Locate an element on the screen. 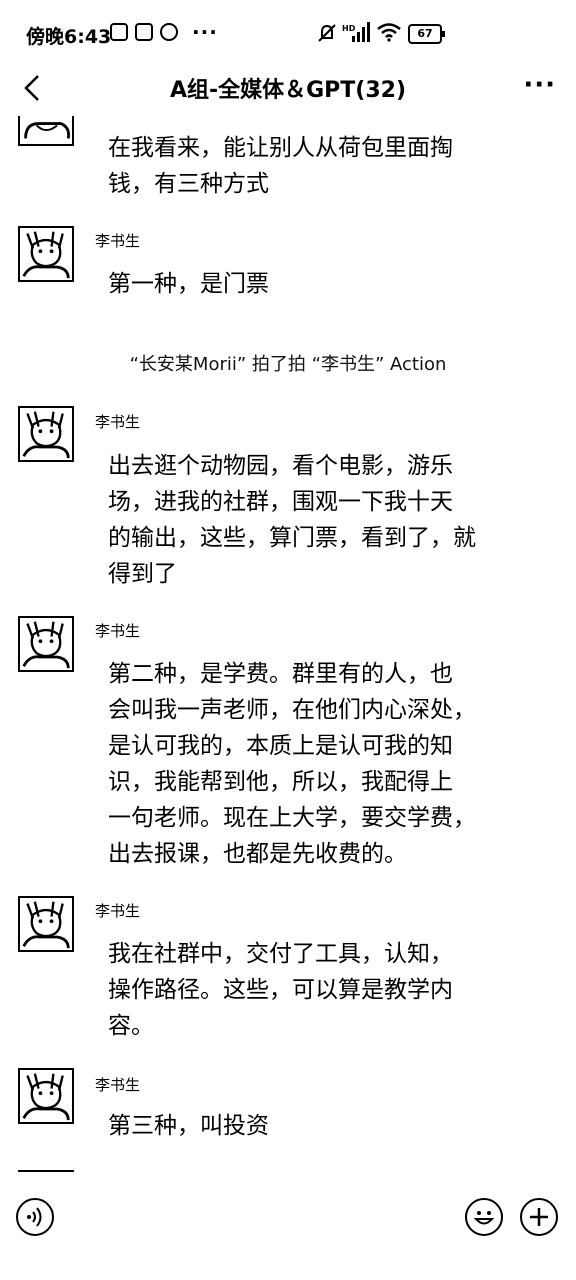 Image resolution: width=576 pixels, height=1280 pixels. message-text: 在我看来，能让别人从荷包里面掏 钱，有三种方式 is located at coordinates (280, 166).